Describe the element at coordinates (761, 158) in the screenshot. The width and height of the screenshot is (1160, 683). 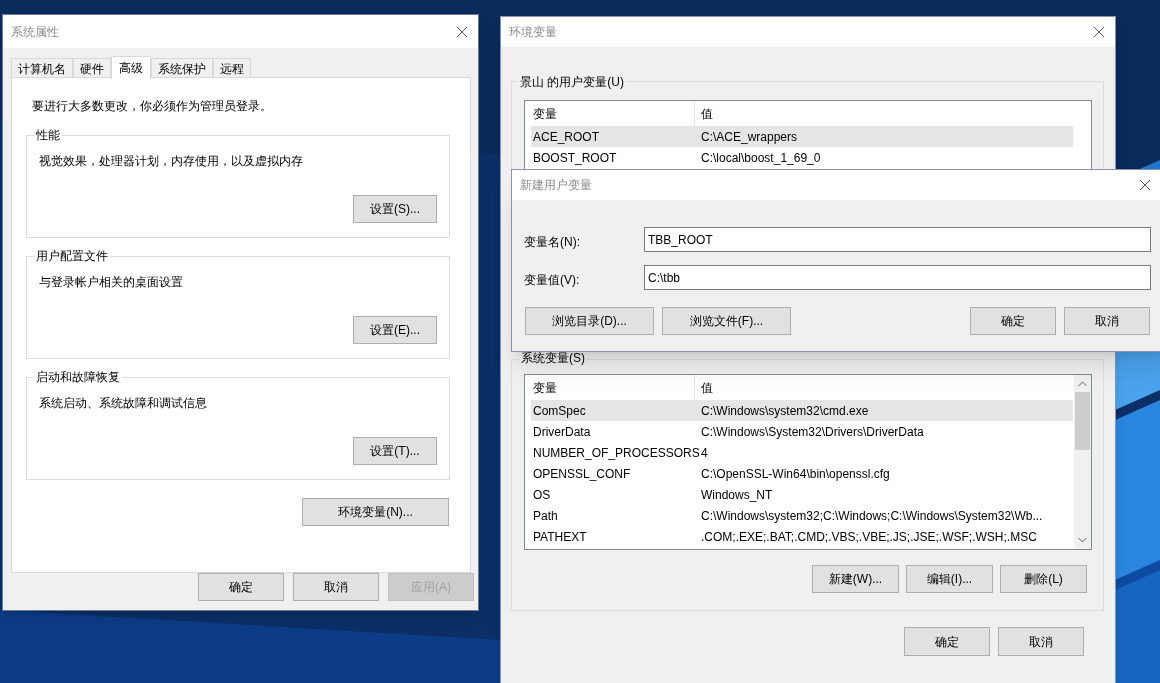
I see `table-cell-text: C:\local\boost_1_69_0` at that location.